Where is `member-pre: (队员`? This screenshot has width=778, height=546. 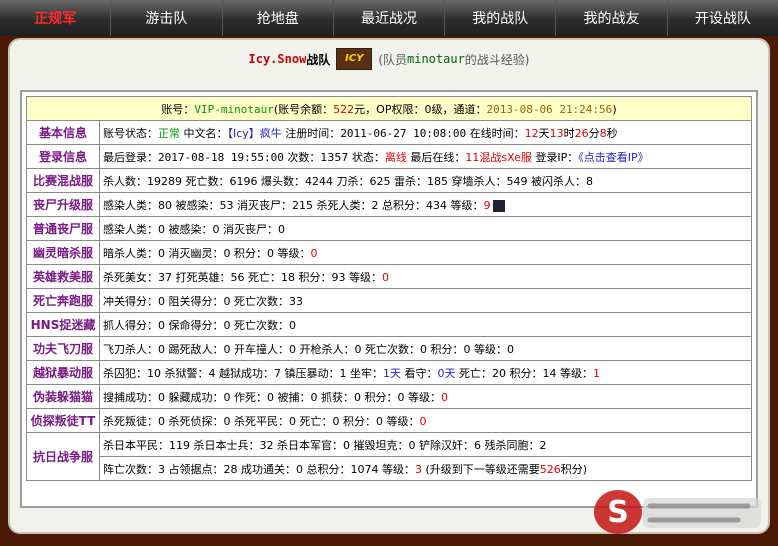 member-pre: (队员 is located at coordinates (392, 59).